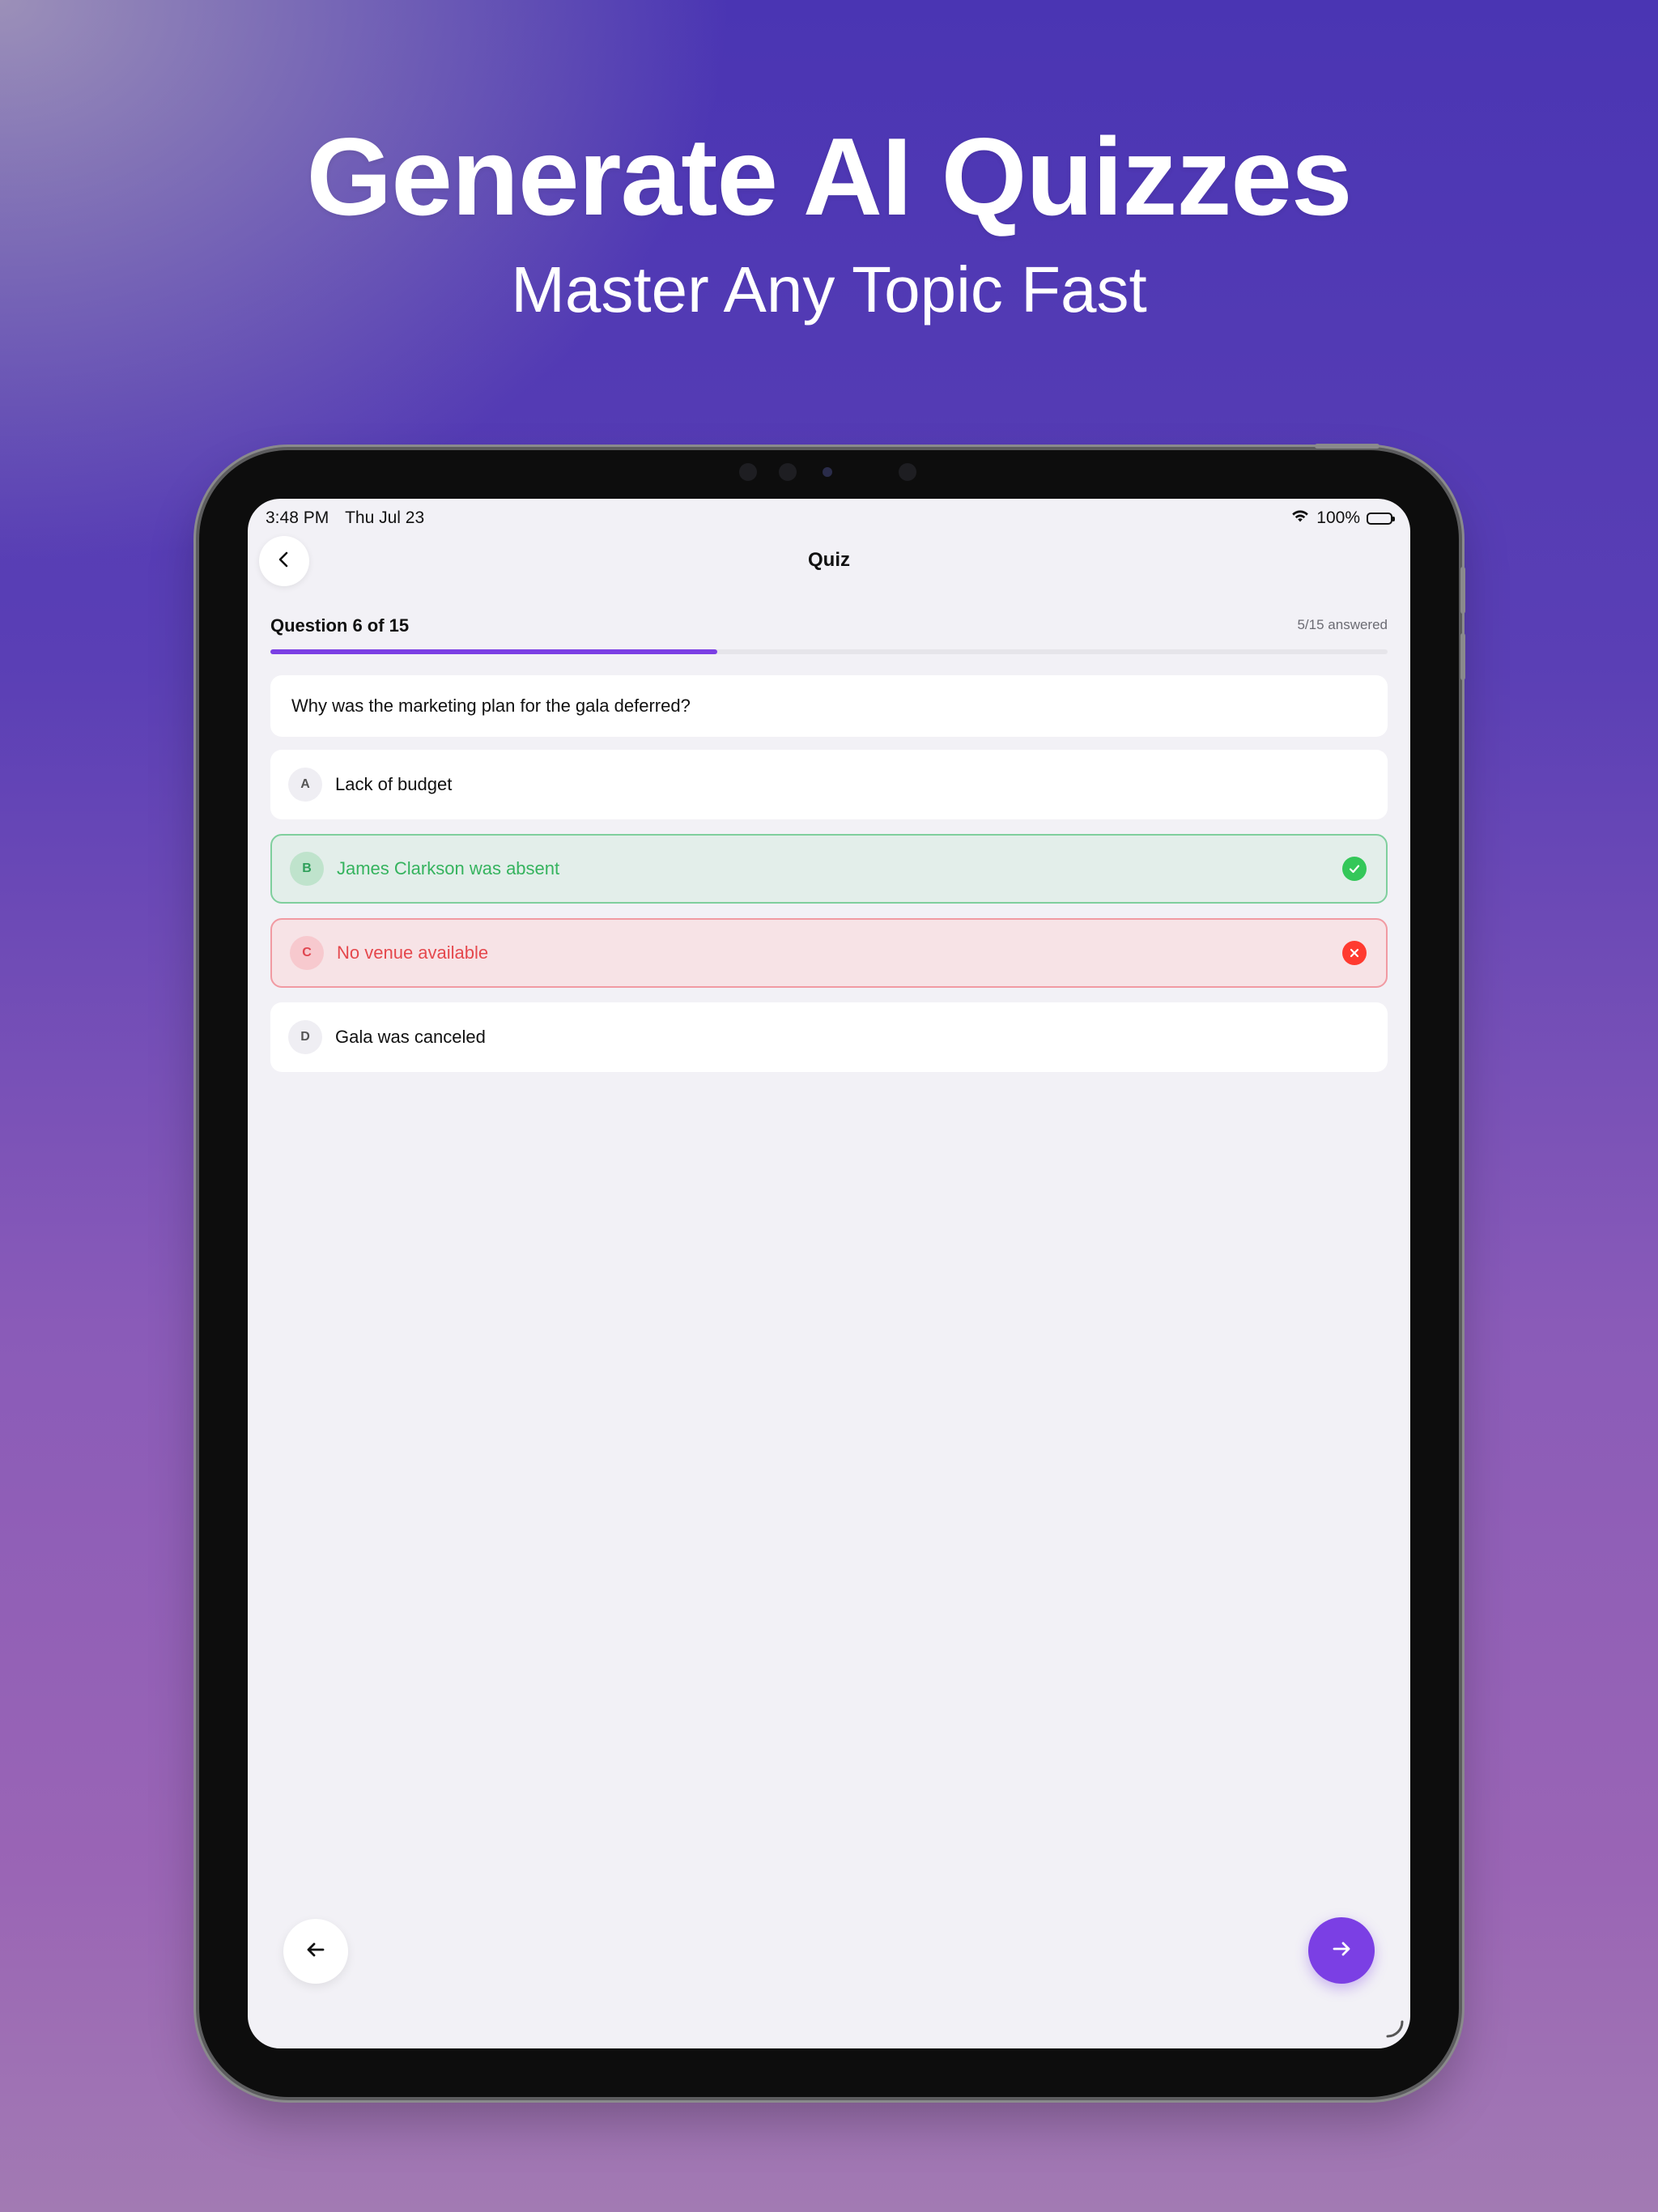 The height and width of the screenshot is (2212, 1658). I want to click on checkmark-circle-icon, so click(1354, 869).